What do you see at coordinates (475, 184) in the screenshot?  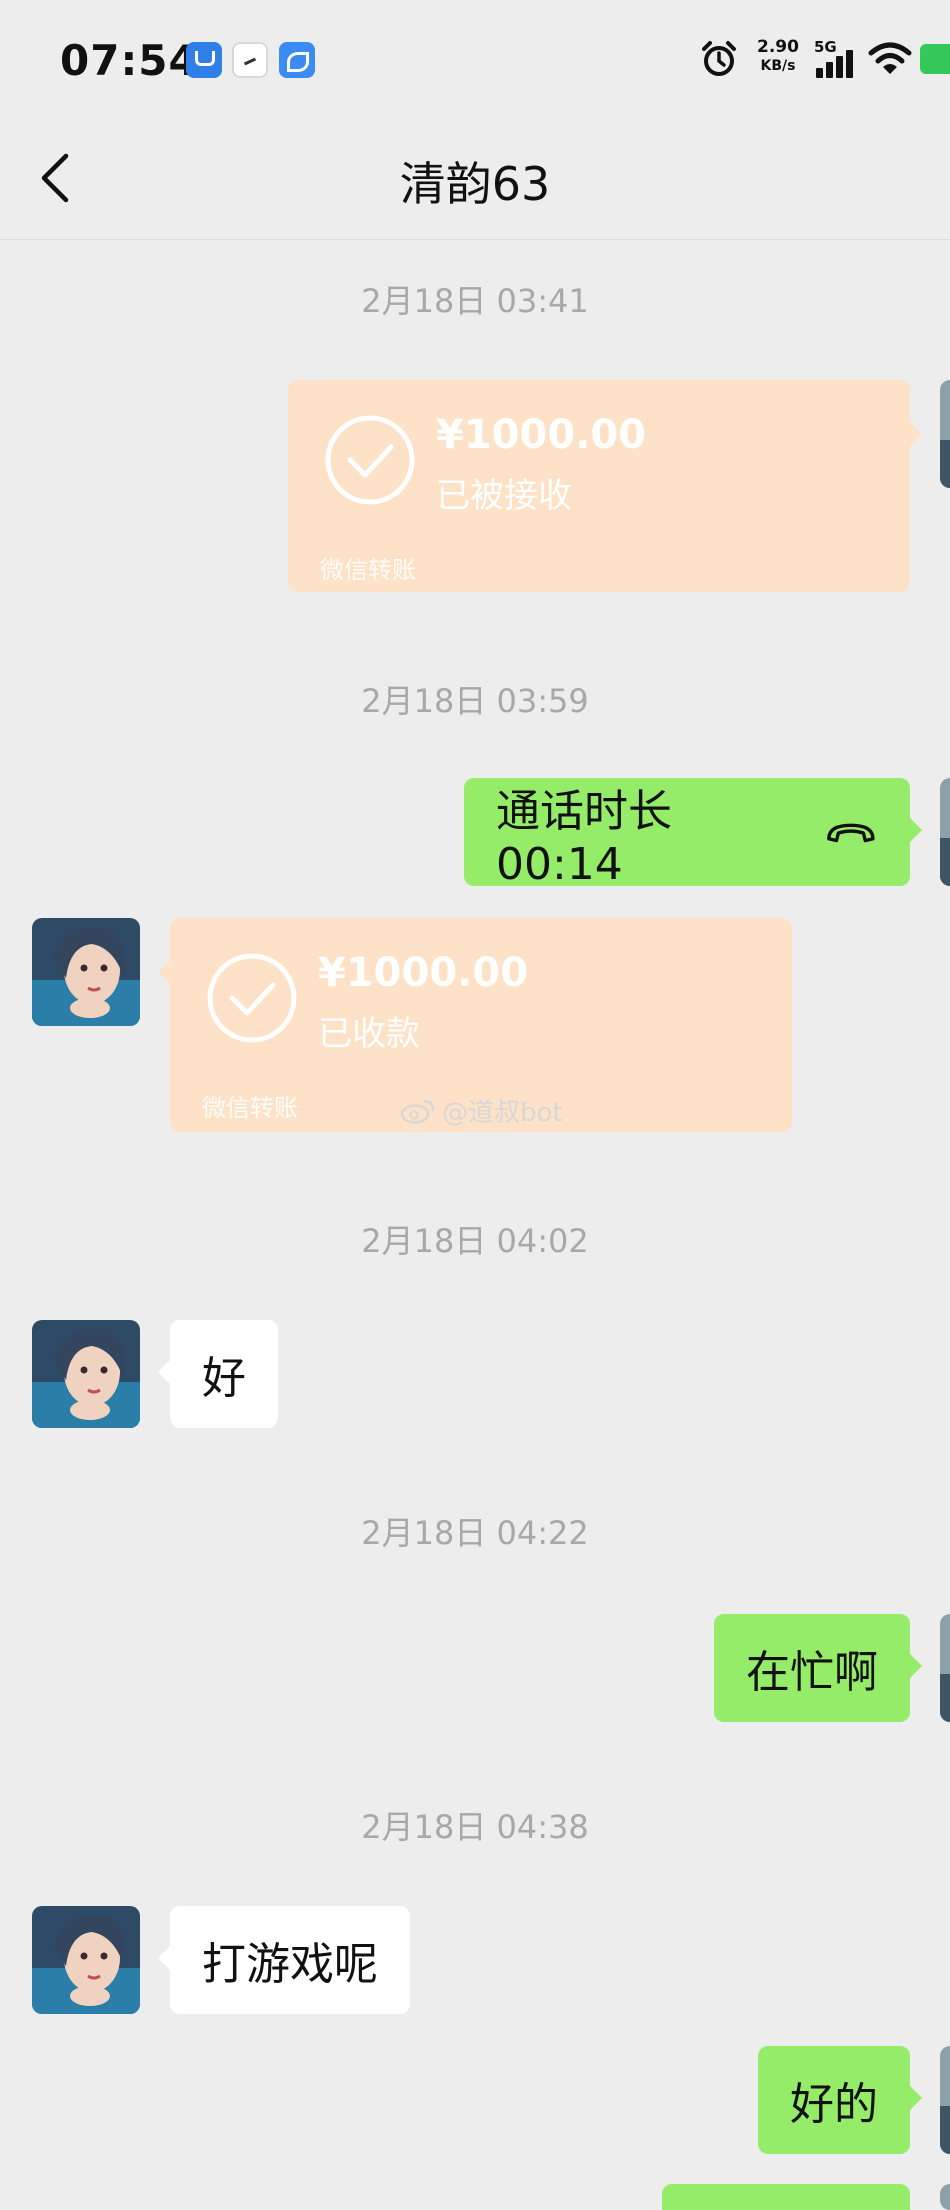 I see `chat-title: 清韵63` at bounding box center [475, 184].